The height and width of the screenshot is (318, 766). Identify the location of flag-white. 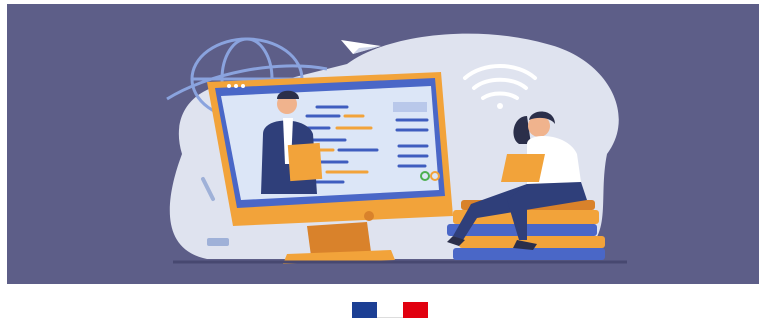
(390, 310).